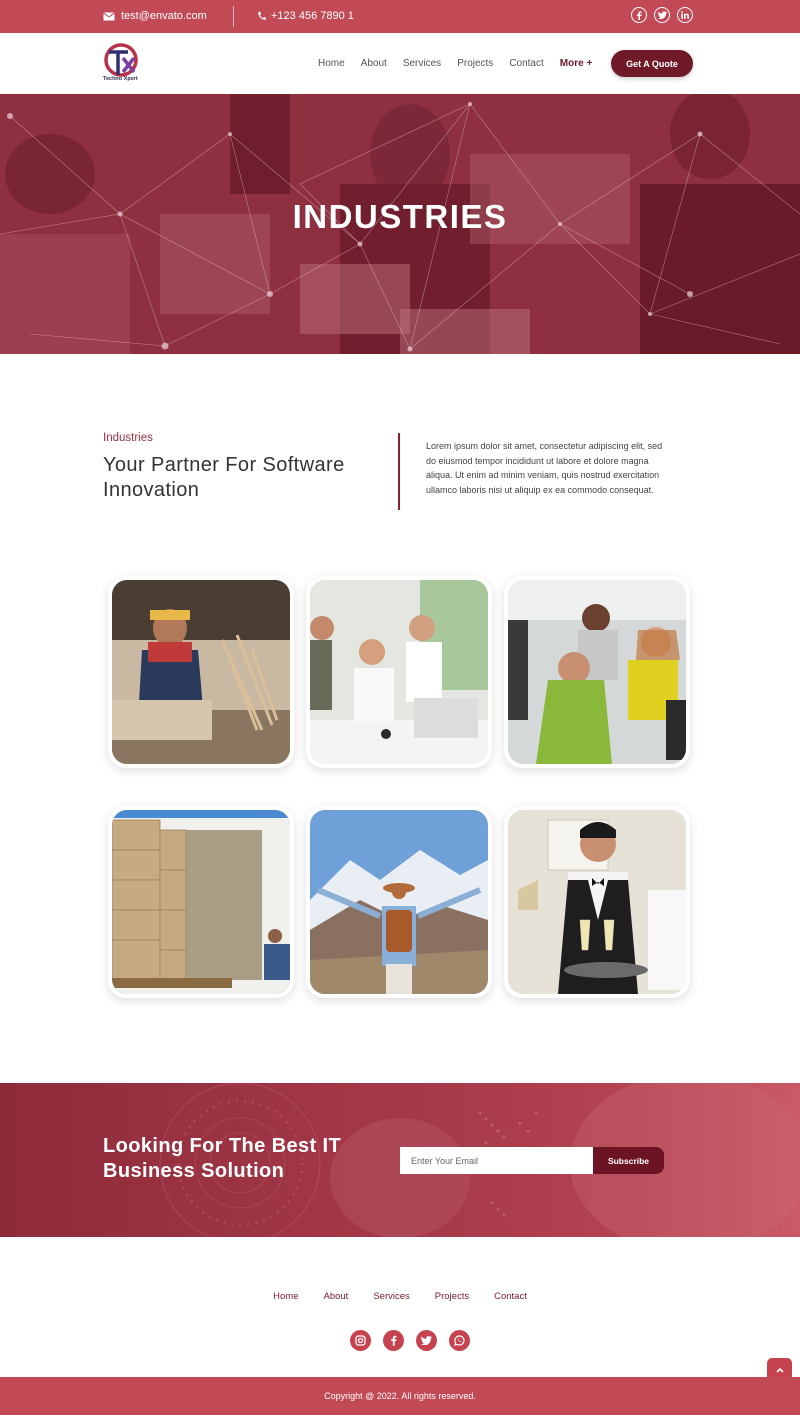 Image resolution: width=800 pixels, height=1415 pixels. I want to click on footer-link-services: Services, so click(391, 1296).